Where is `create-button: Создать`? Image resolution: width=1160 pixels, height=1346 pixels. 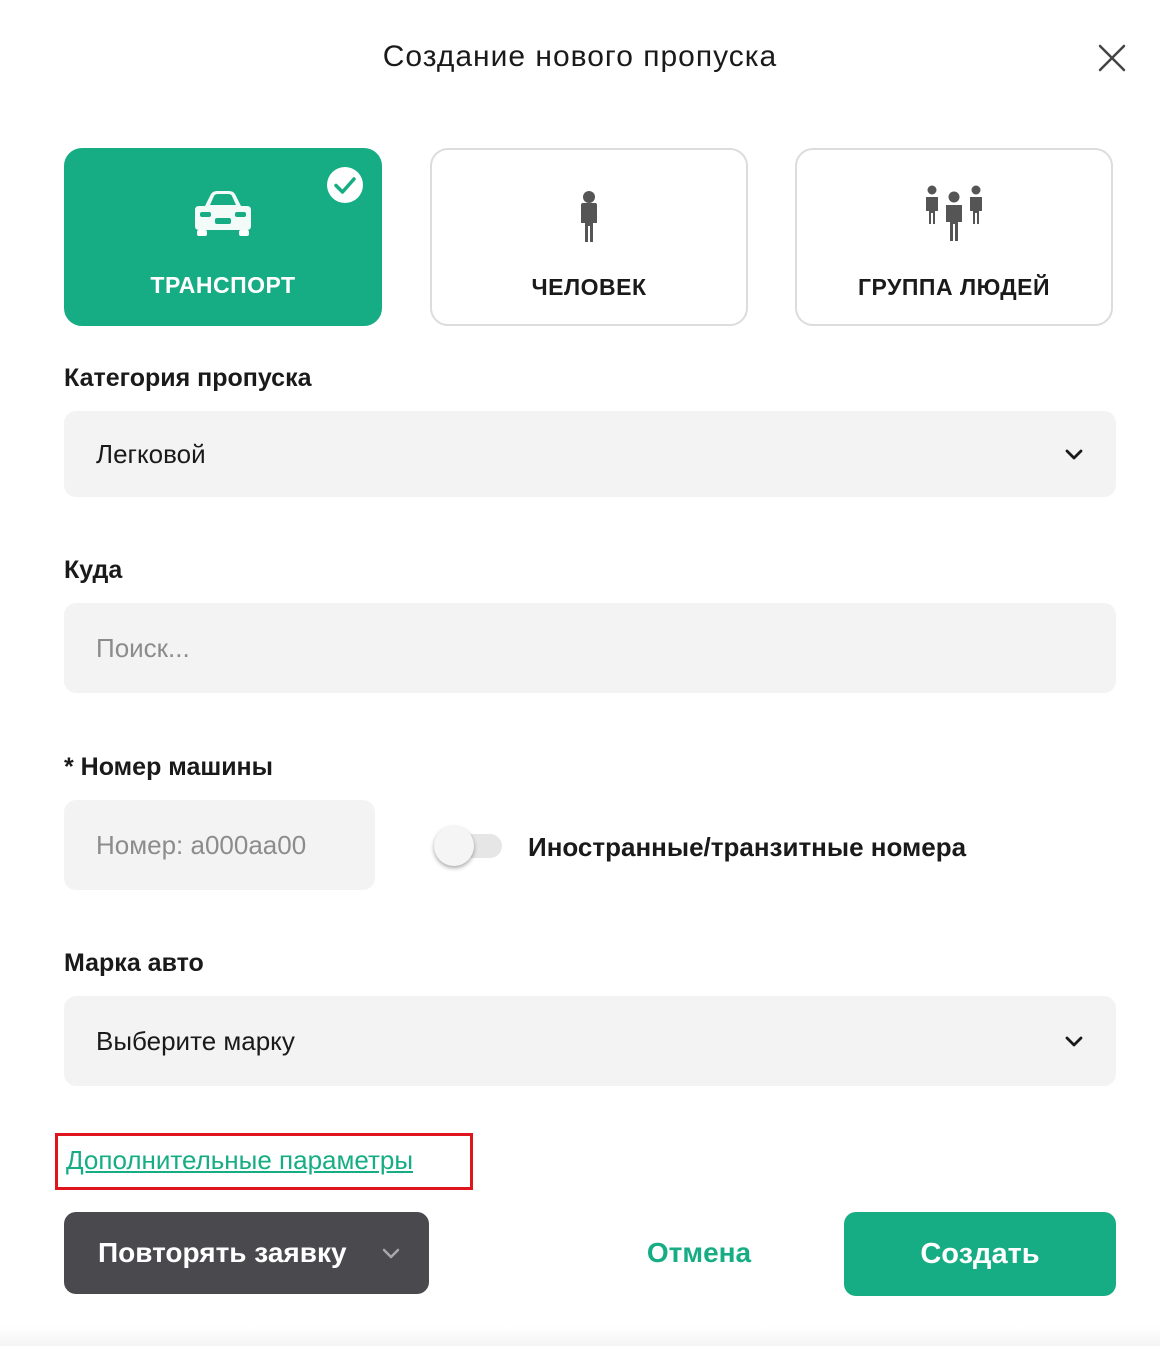
create-button: Создать is located at coordinates (980, 1254).